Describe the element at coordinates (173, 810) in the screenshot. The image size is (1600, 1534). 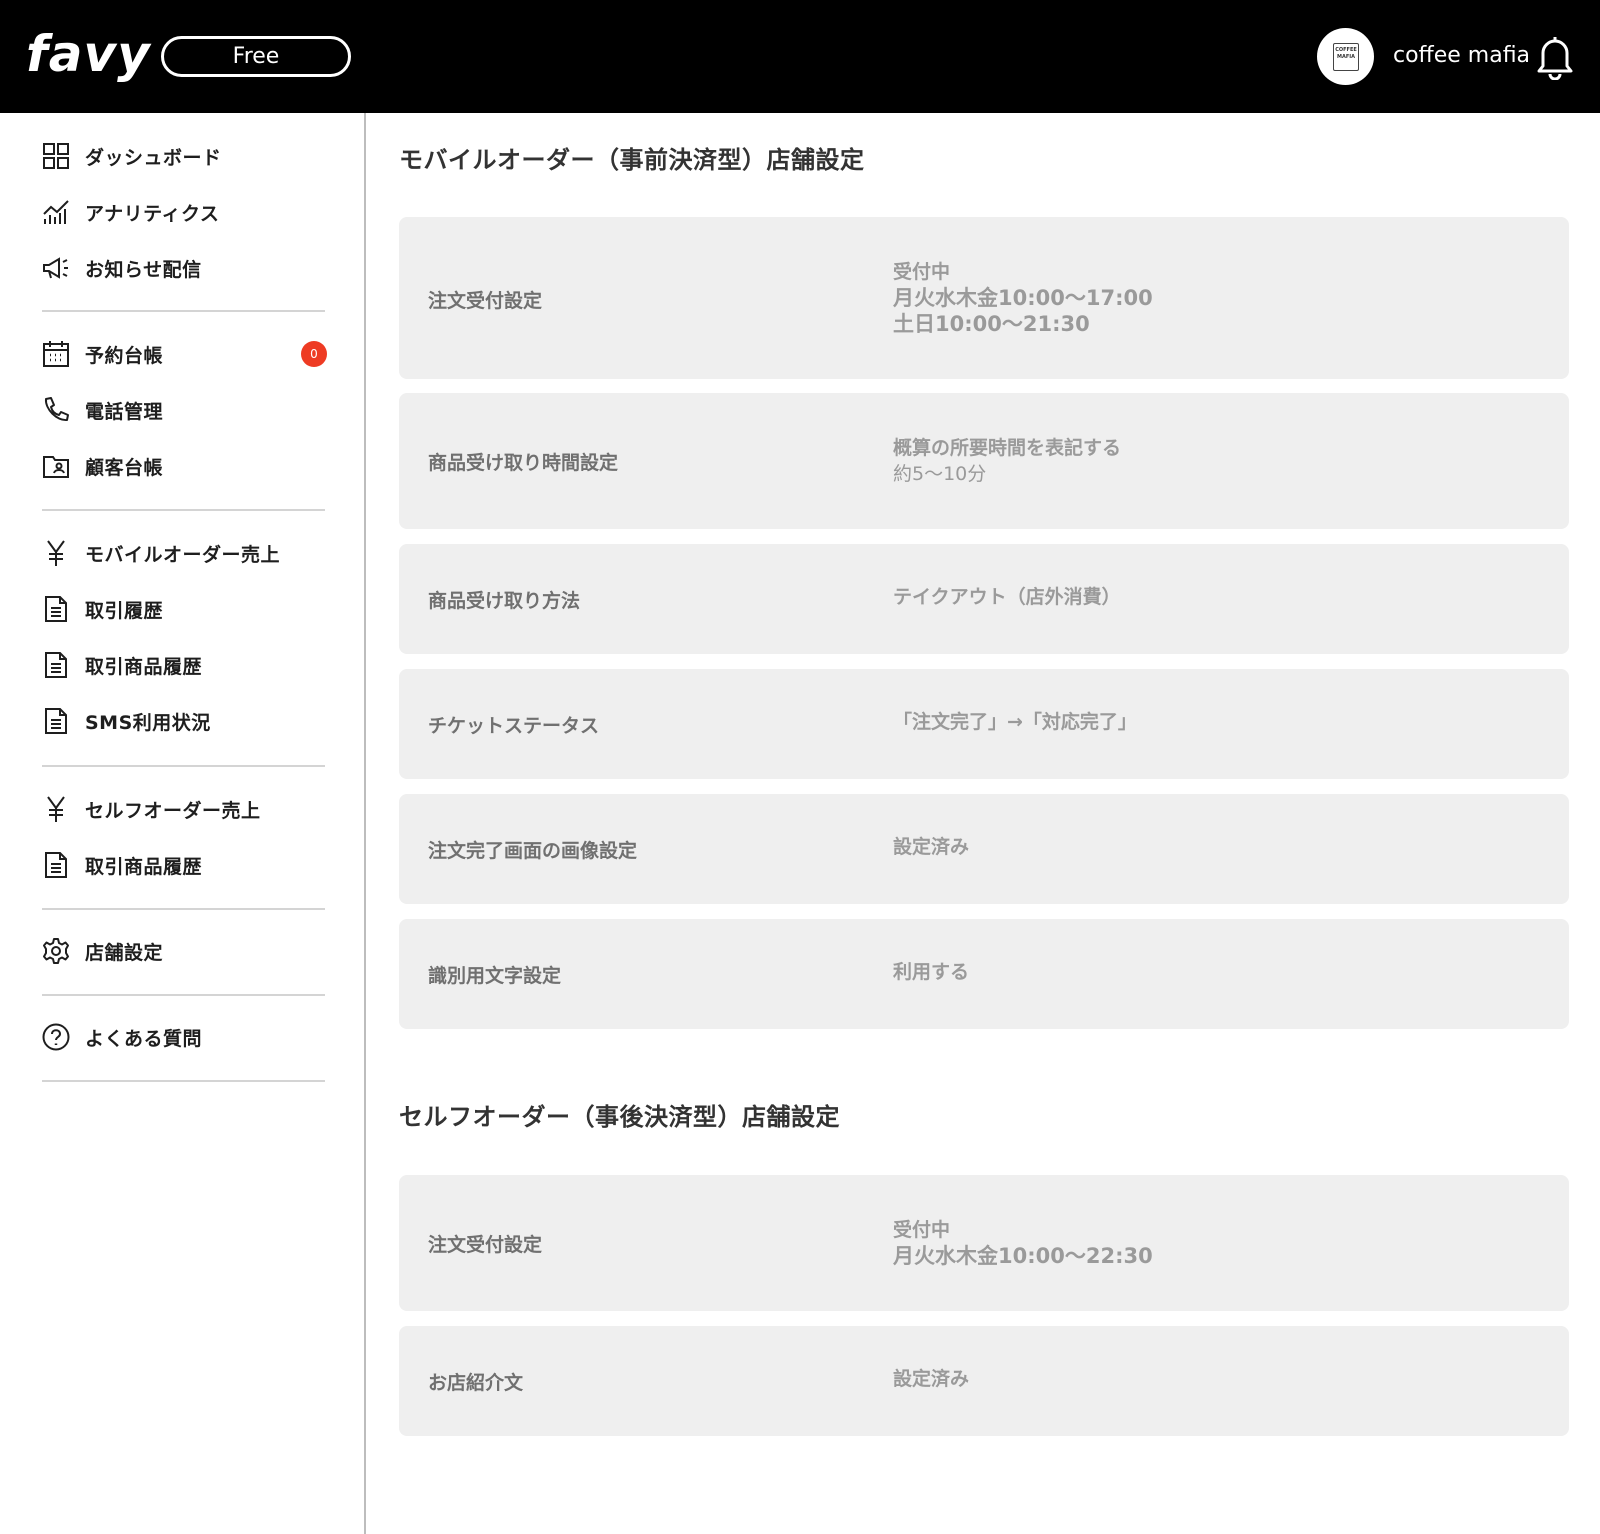
I see `sidebar-item-label: セルフオーダー売上` at that location.